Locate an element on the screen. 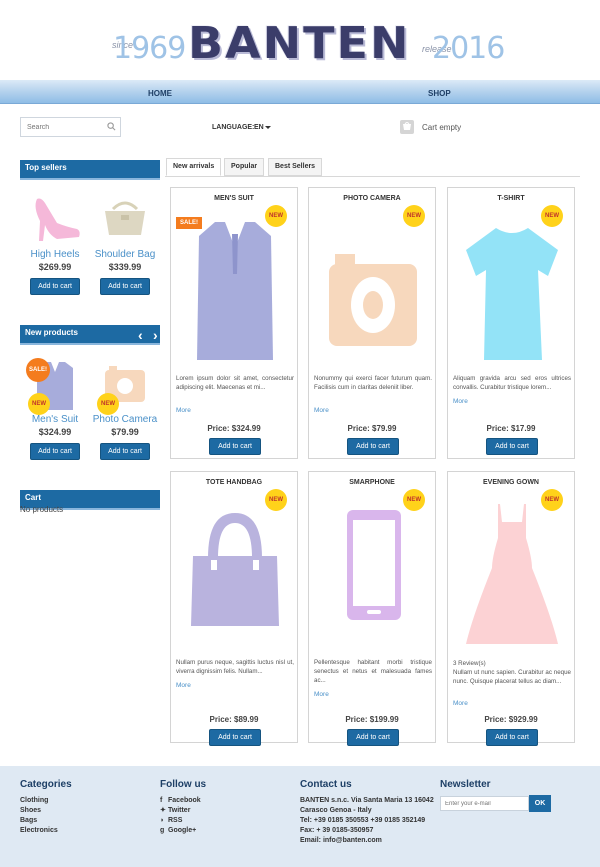 The image size is (600, 867). footer-social-list: f Facebook ✦ Twitter ◗ RSS g Google+ is located at coordinates (180, 816).